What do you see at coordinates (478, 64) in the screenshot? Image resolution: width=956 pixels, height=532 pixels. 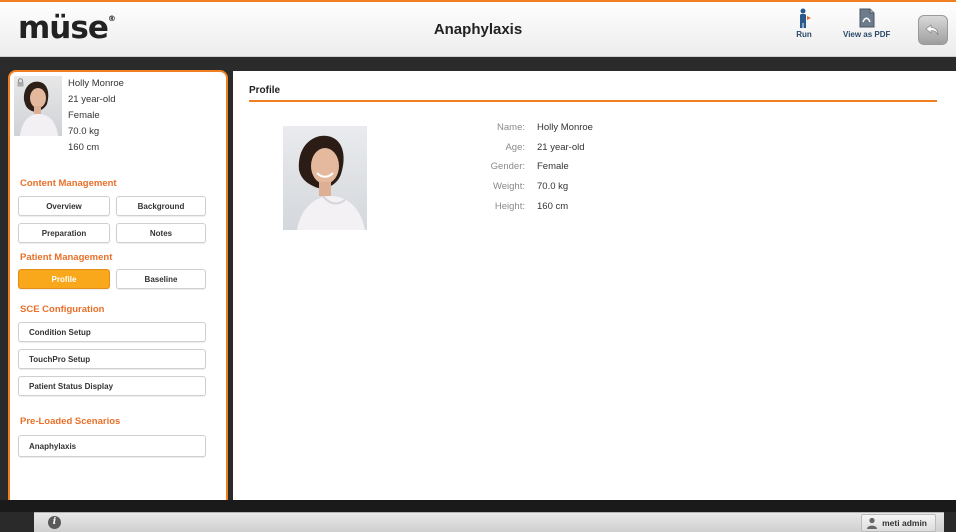 I see `toolbar-strip` at bounding box center [478, 64].